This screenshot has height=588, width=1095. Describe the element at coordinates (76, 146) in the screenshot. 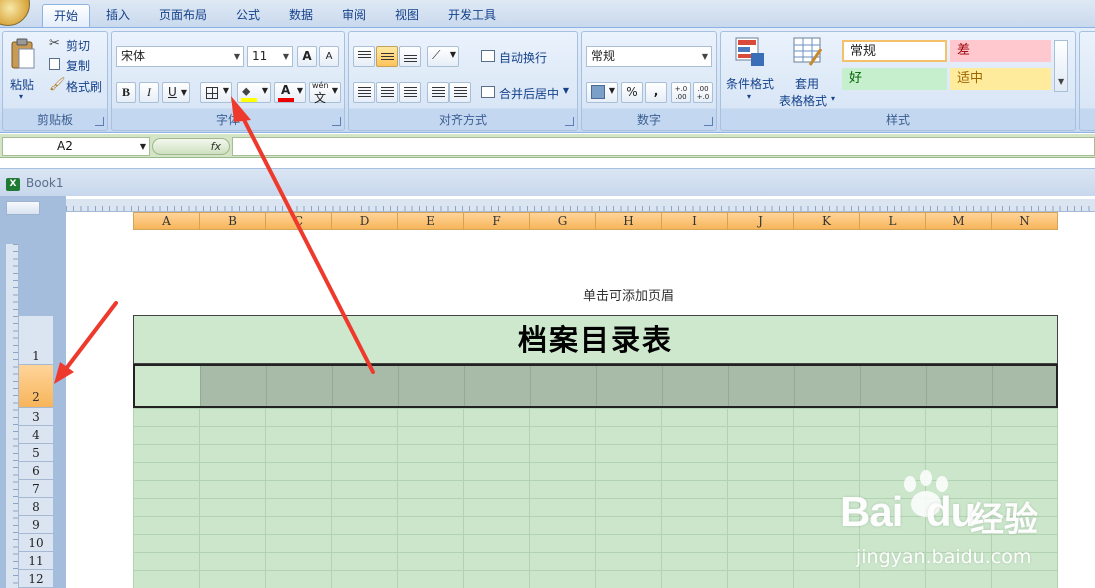

I see `name-box: A2 ▼` at that location.